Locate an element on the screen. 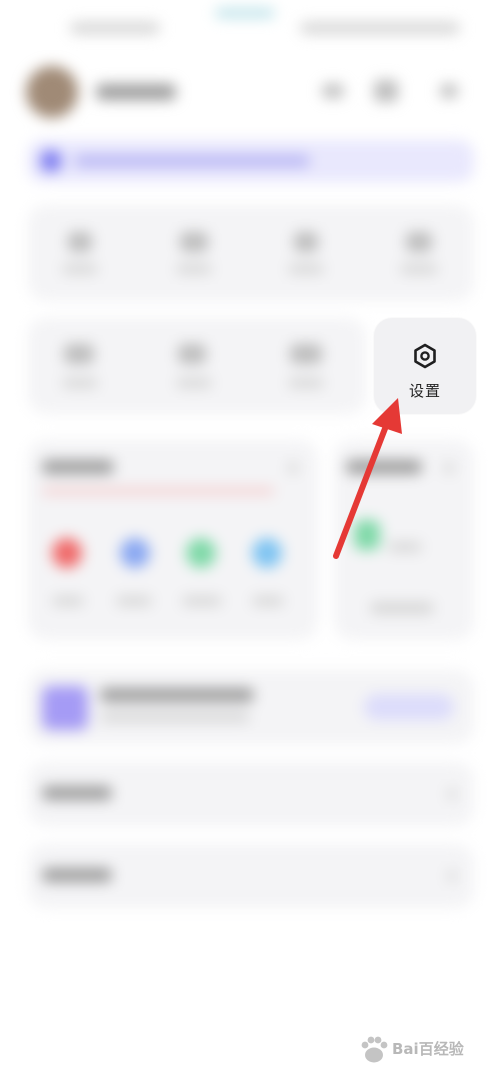 The height and width of the screenshot is (1084, 500). shortcut-chevron-left is located at coordinates (293, 468).